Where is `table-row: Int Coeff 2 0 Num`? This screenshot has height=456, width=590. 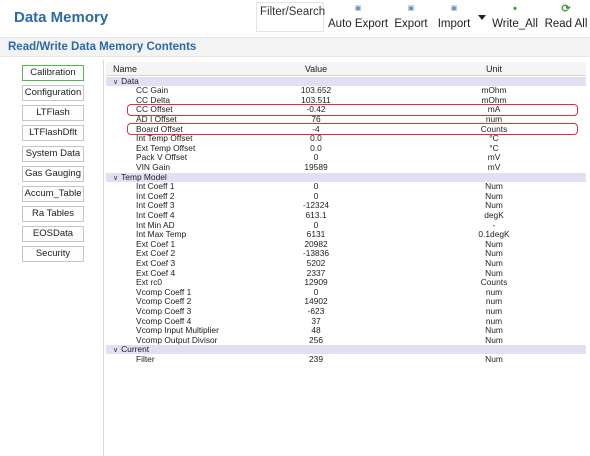 table-row: Int Coeff 2 0 Num is located at coordinates (346, 196).